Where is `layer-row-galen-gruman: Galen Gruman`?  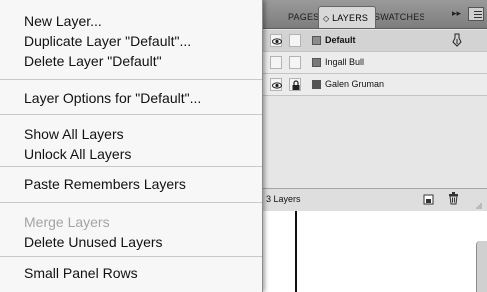 layer-row-galen-gruman: Galen Gruman is located at coordinates (374, 85).